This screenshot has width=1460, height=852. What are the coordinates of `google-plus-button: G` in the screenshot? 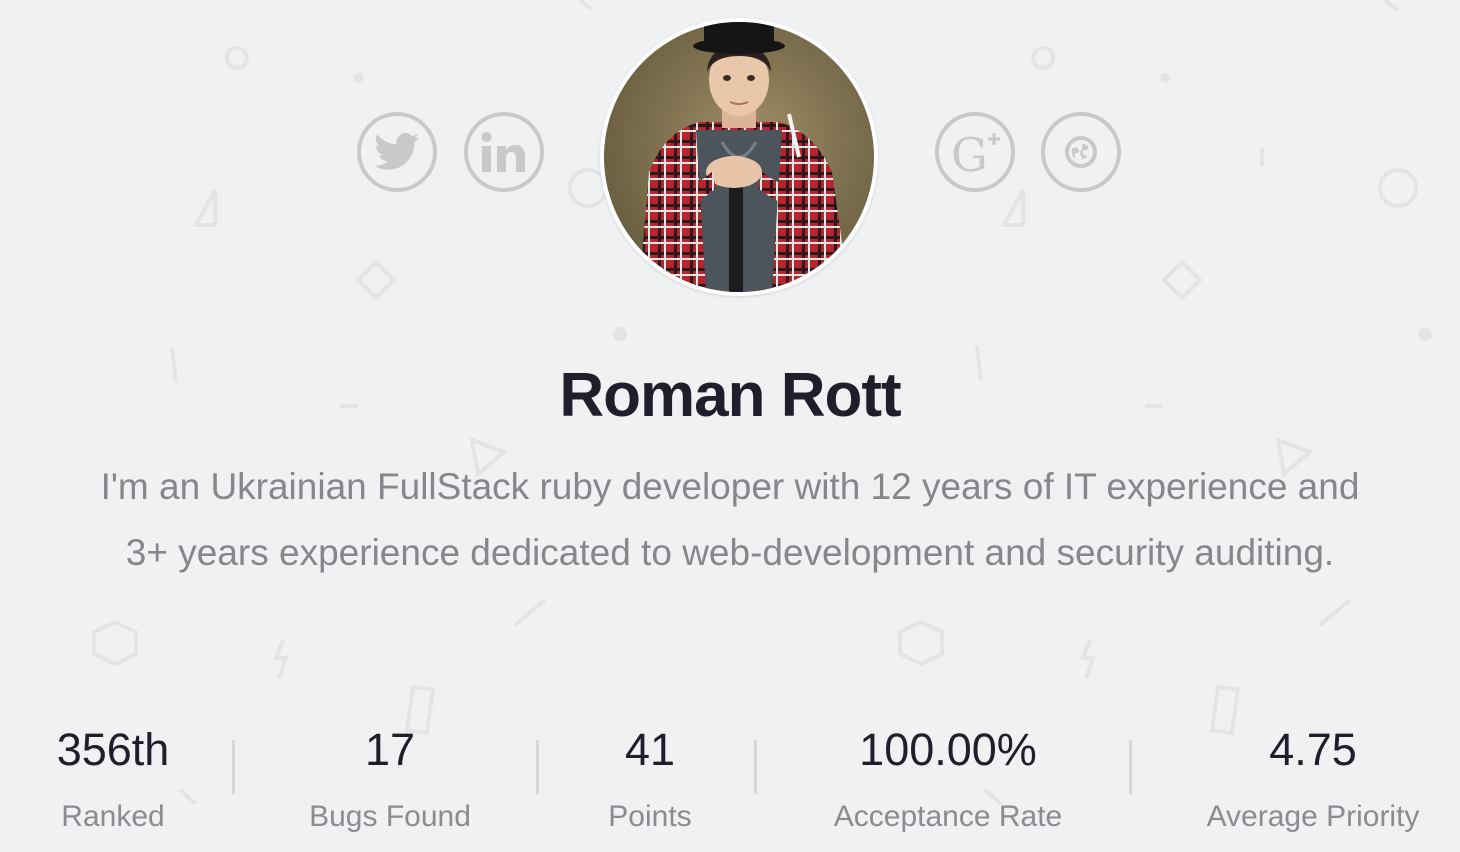 It's located at (975, 152).